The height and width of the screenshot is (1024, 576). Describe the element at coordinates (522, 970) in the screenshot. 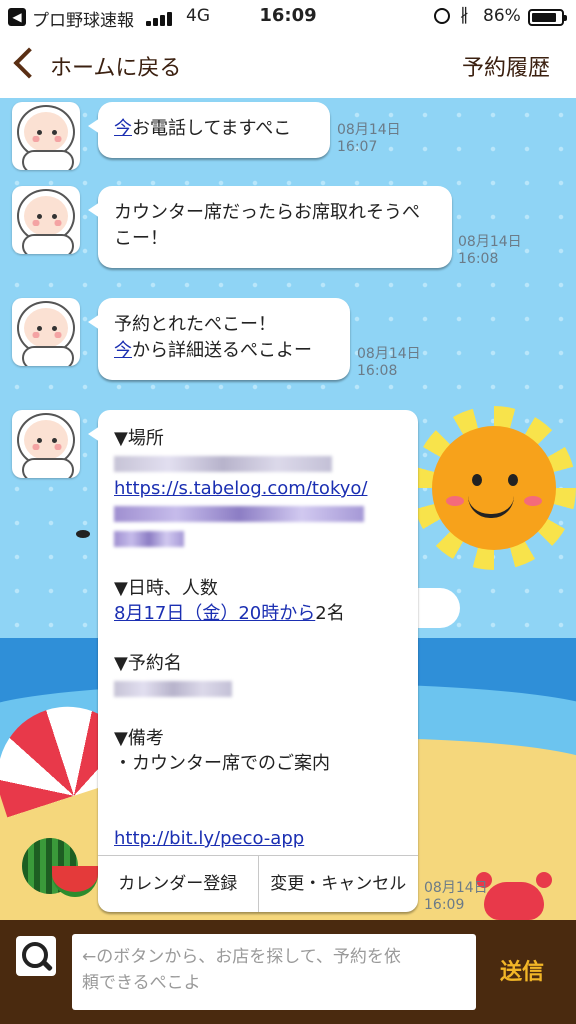

I see `send-button: 送信` at that location.